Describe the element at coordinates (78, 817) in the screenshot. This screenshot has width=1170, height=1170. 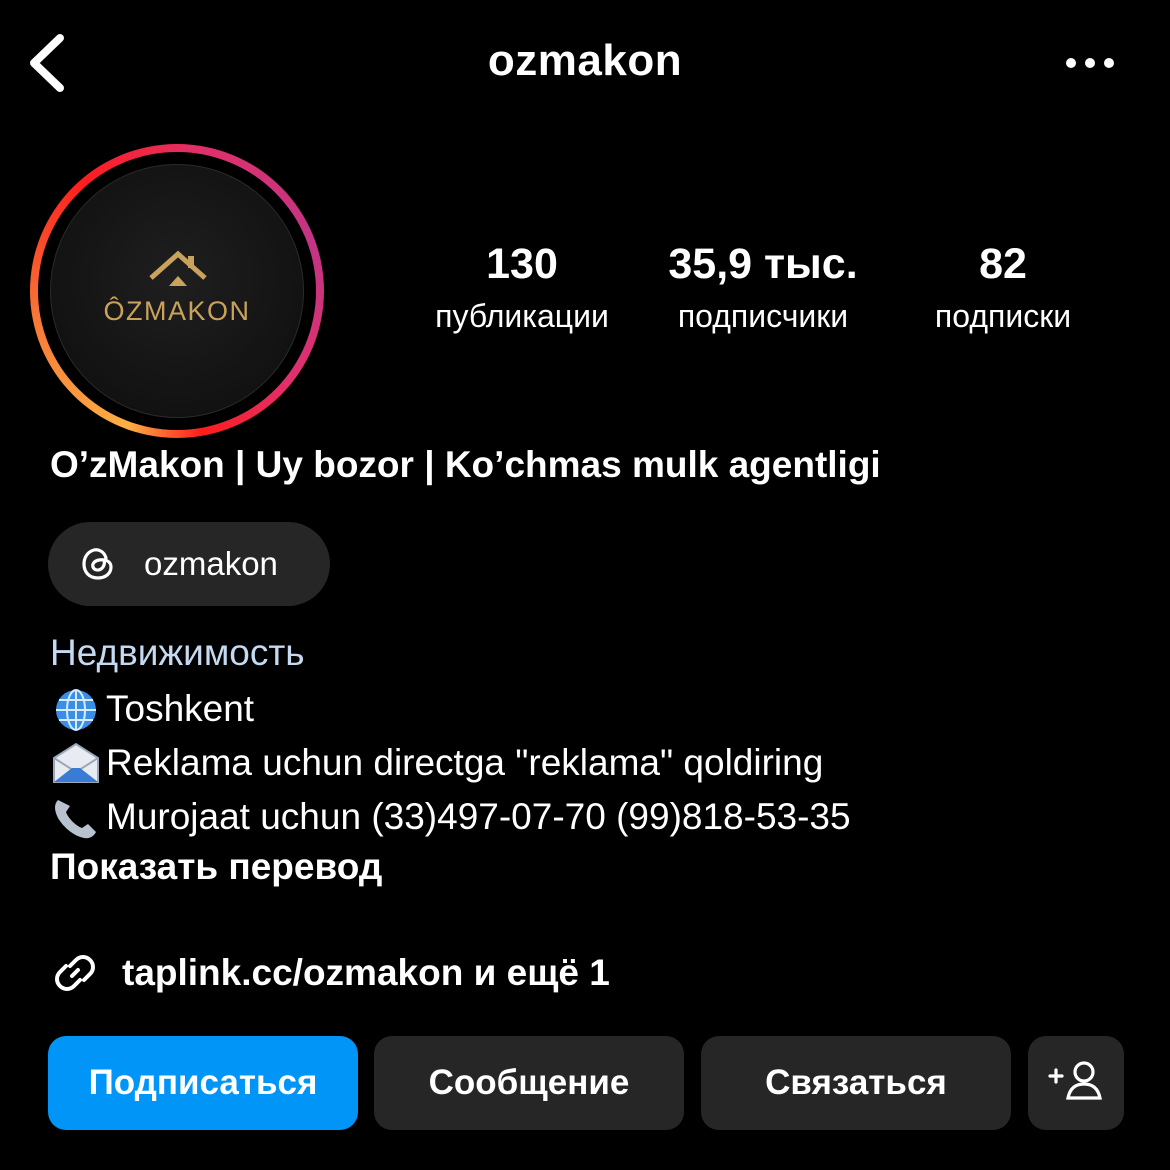
I see `telephone-icon` at that location.